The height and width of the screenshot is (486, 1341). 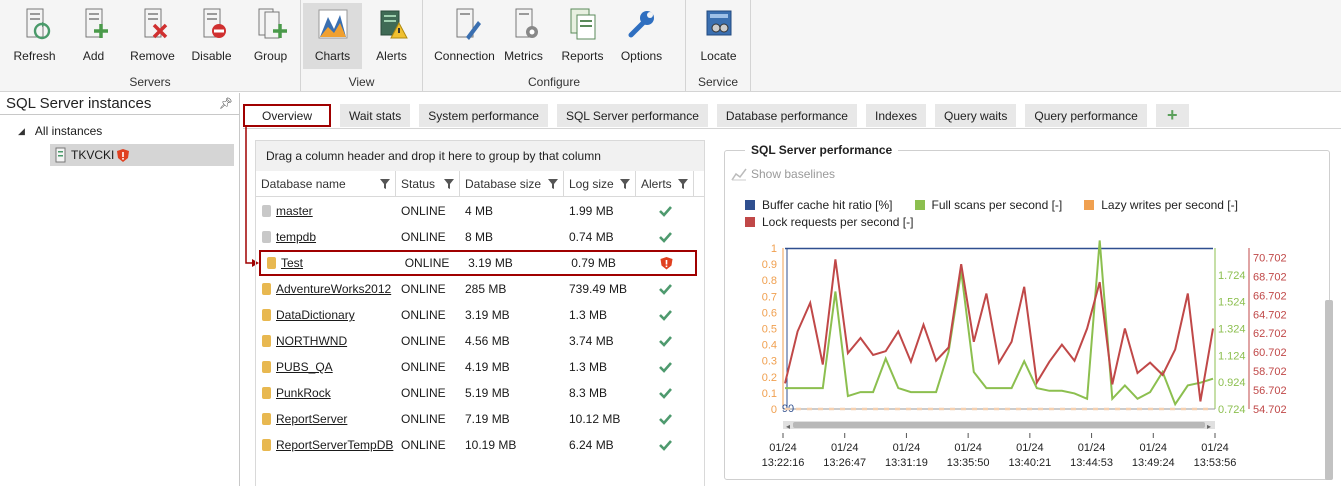 What do you see at coordinates (718, 56) in the screenshot?
I see `locate-label: Locate` at bounding box center [718, 56].